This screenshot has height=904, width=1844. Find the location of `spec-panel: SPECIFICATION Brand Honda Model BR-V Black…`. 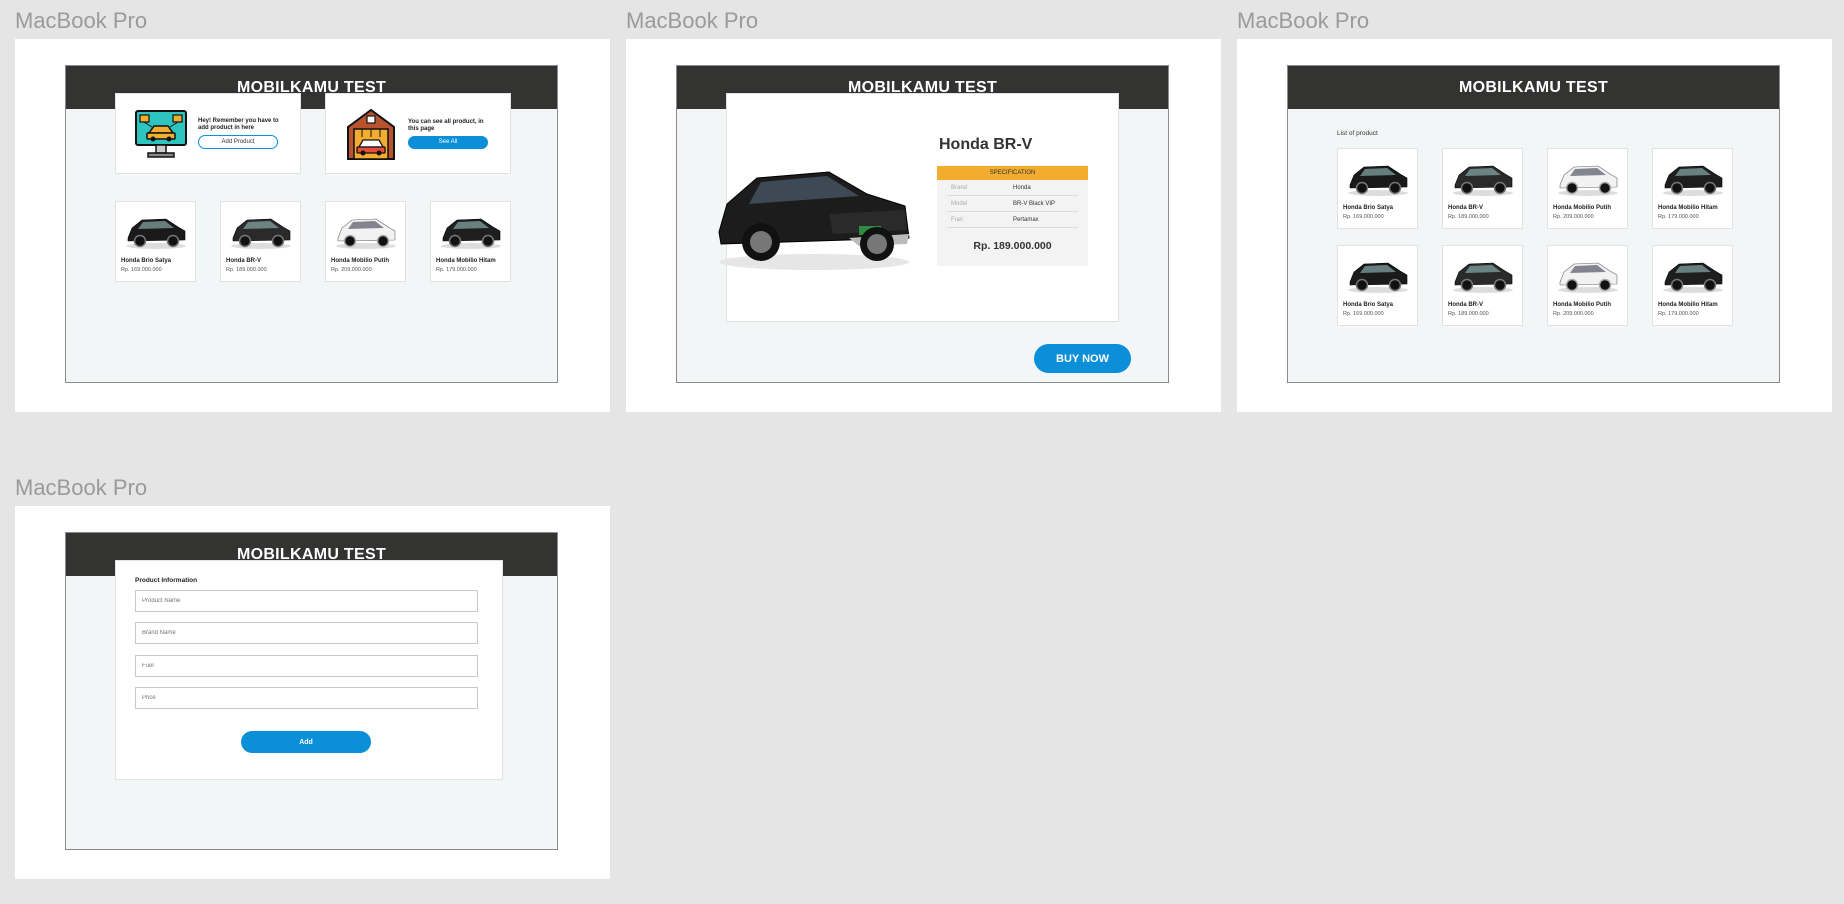

spec-panel: SPECIFICATION Brand Honda Model BR-V Black… is located at coordinates (1012, 216).